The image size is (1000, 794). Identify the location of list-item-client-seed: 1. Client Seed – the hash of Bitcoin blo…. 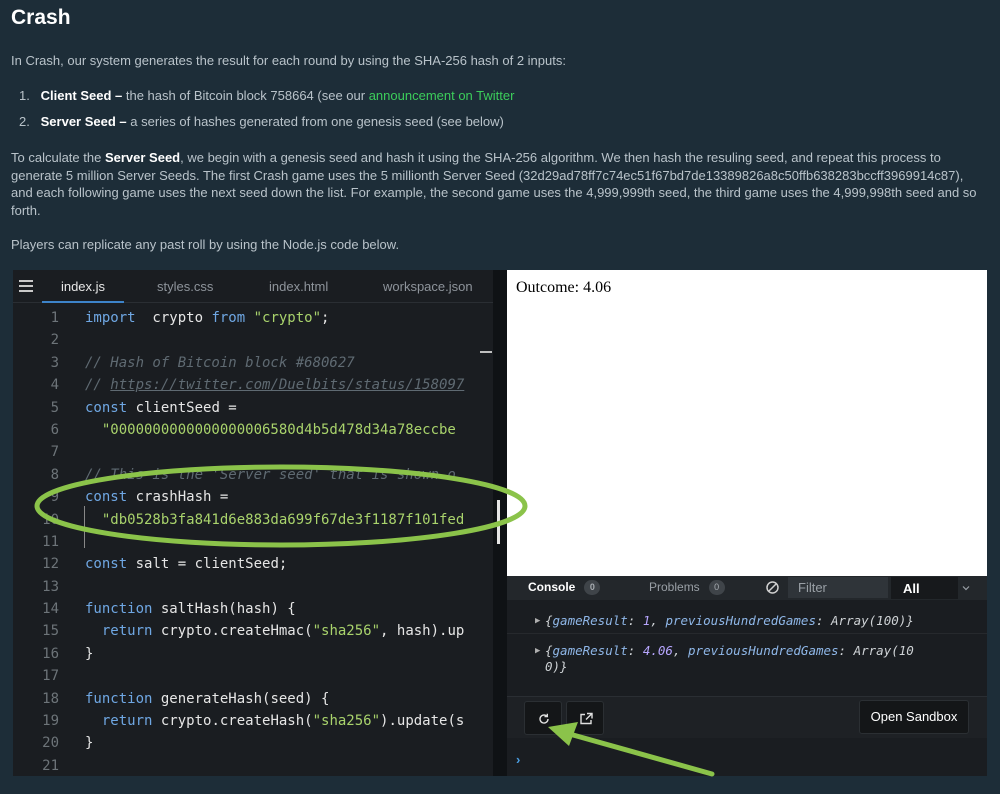
(266, 95).